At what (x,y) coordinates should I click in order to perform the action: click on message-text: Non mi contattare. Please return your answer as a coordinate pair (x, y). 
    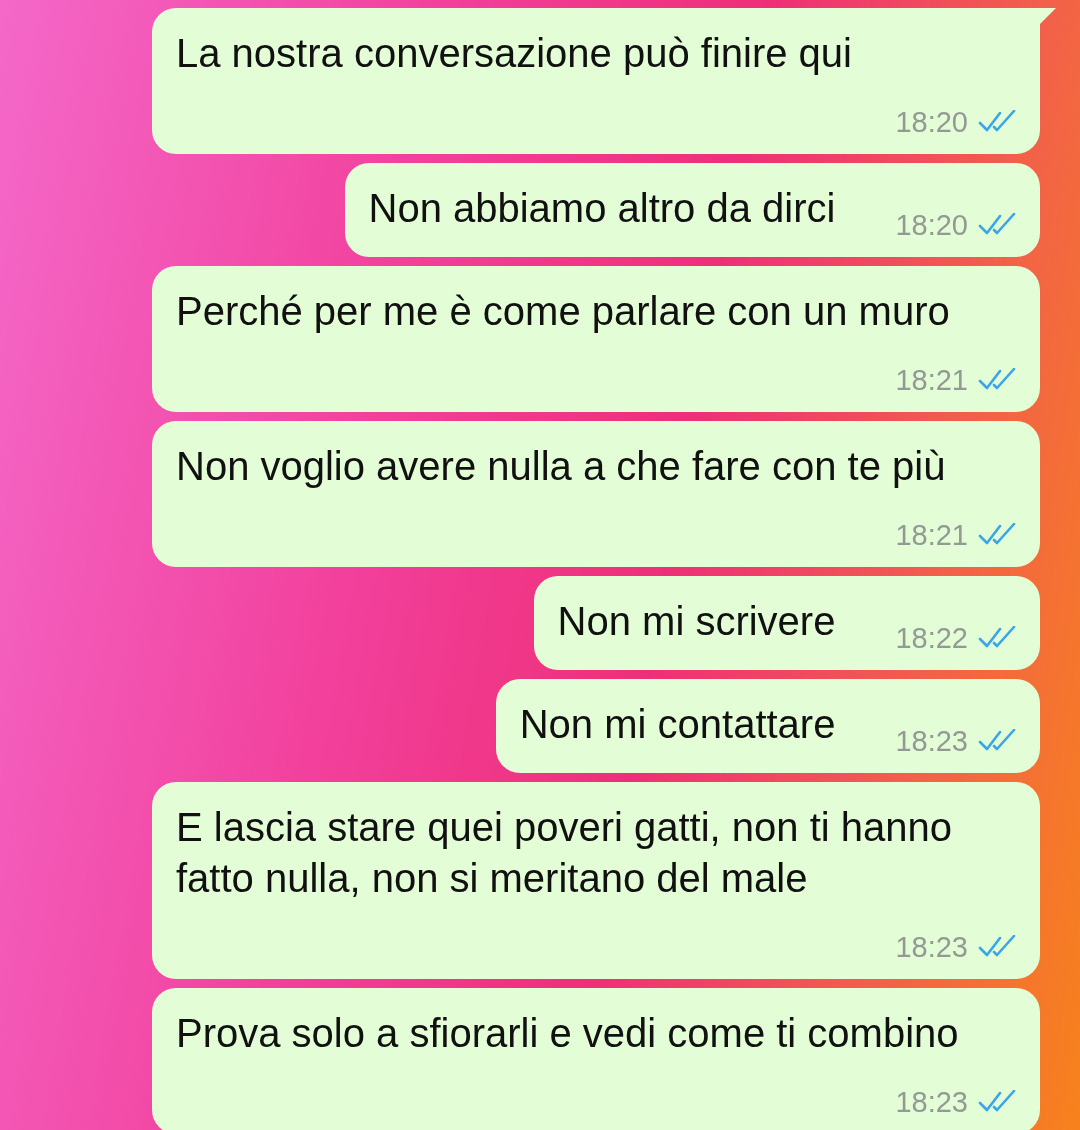
    Looking at the image, I should click on (677, 724).